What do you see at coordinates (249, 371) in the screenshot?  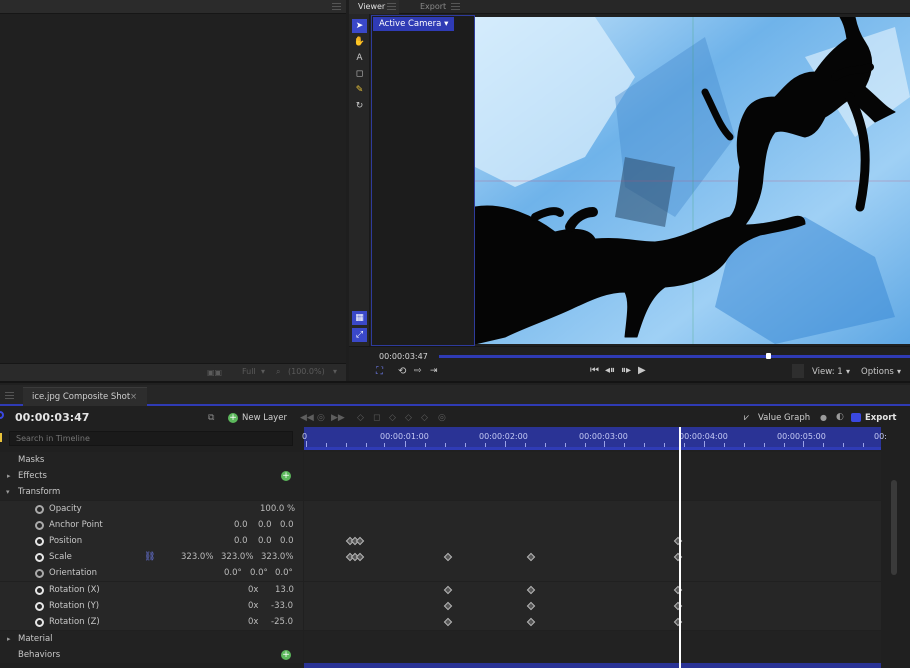 I see `zoom-mode-select: Full` at bounding box center [249, 371].